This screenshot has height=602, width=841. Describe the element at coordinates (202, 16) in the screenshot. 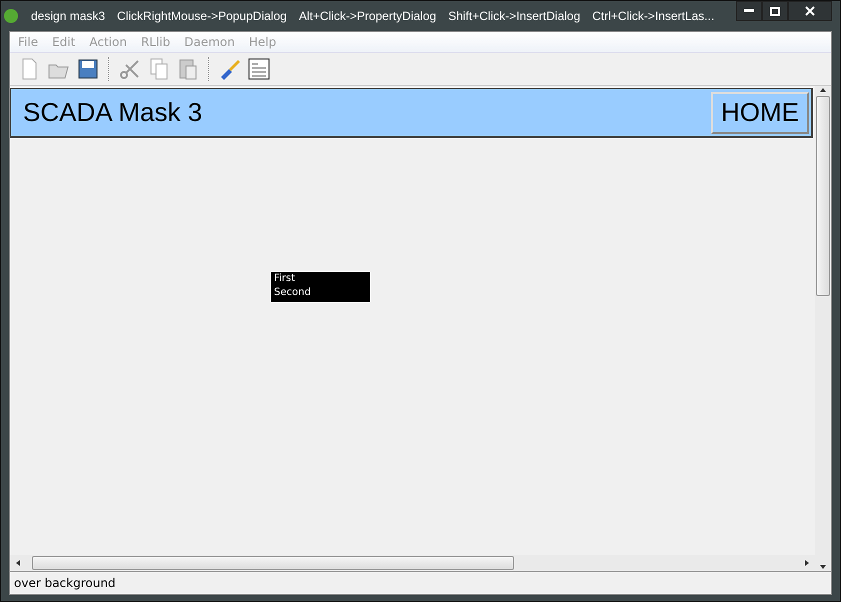

I see `title-hint: ClickRightMouse->PopupDialog` at that location.